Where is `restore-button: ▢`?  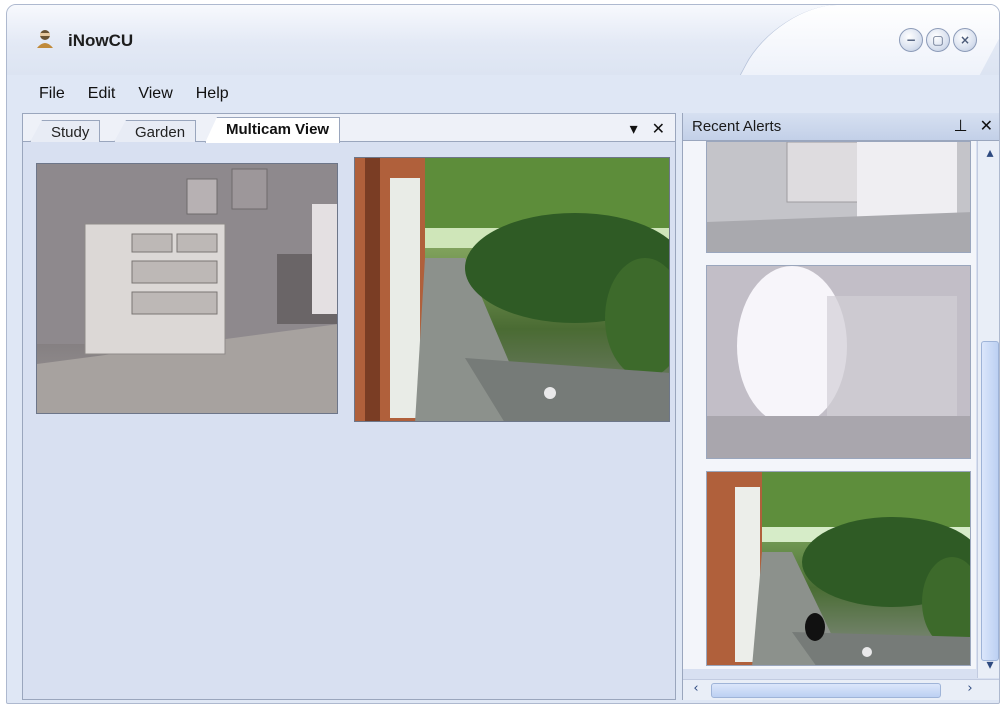
restore-button: ▢ is located at coordinates (938, 40).